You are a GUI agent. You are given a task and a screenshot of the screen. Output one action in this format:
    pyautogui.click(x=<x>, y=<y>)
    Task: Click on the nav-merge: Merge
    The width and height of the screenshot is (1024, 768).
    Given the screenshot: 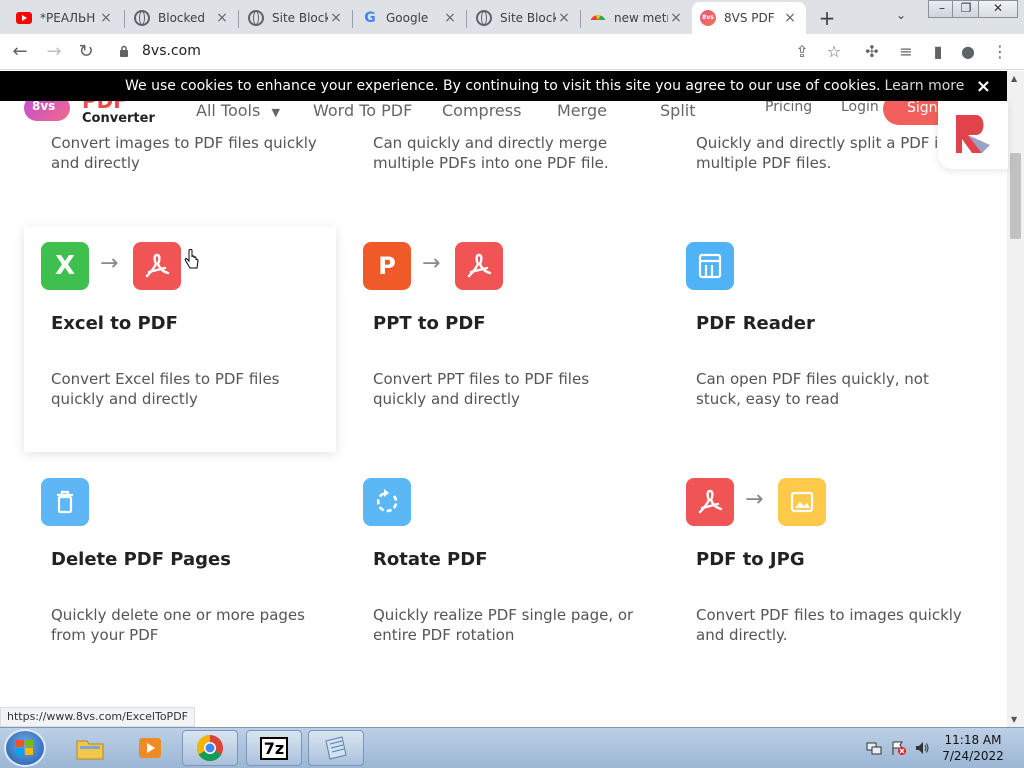 What is the action you would take?
    pyautogui.click(x=582, y=110)
    